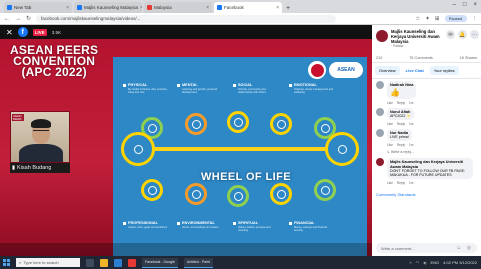  Describe the element at coordinates (138, 149) in the screenshot. I see `wheel-ring-left` at that location.